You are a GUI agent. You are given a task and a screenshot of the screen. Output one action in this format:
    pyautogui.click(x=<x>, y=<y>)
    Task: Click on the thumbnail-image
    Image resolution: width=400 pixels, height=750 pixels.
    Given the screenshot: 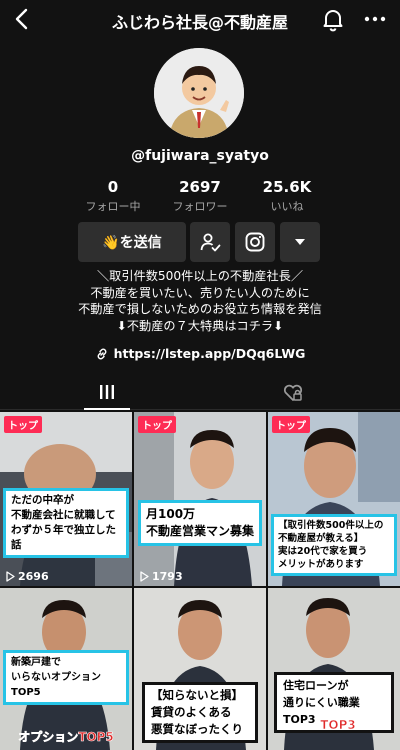 What is the action you would take?
    pyautogui.click(x=200, y=499)
    